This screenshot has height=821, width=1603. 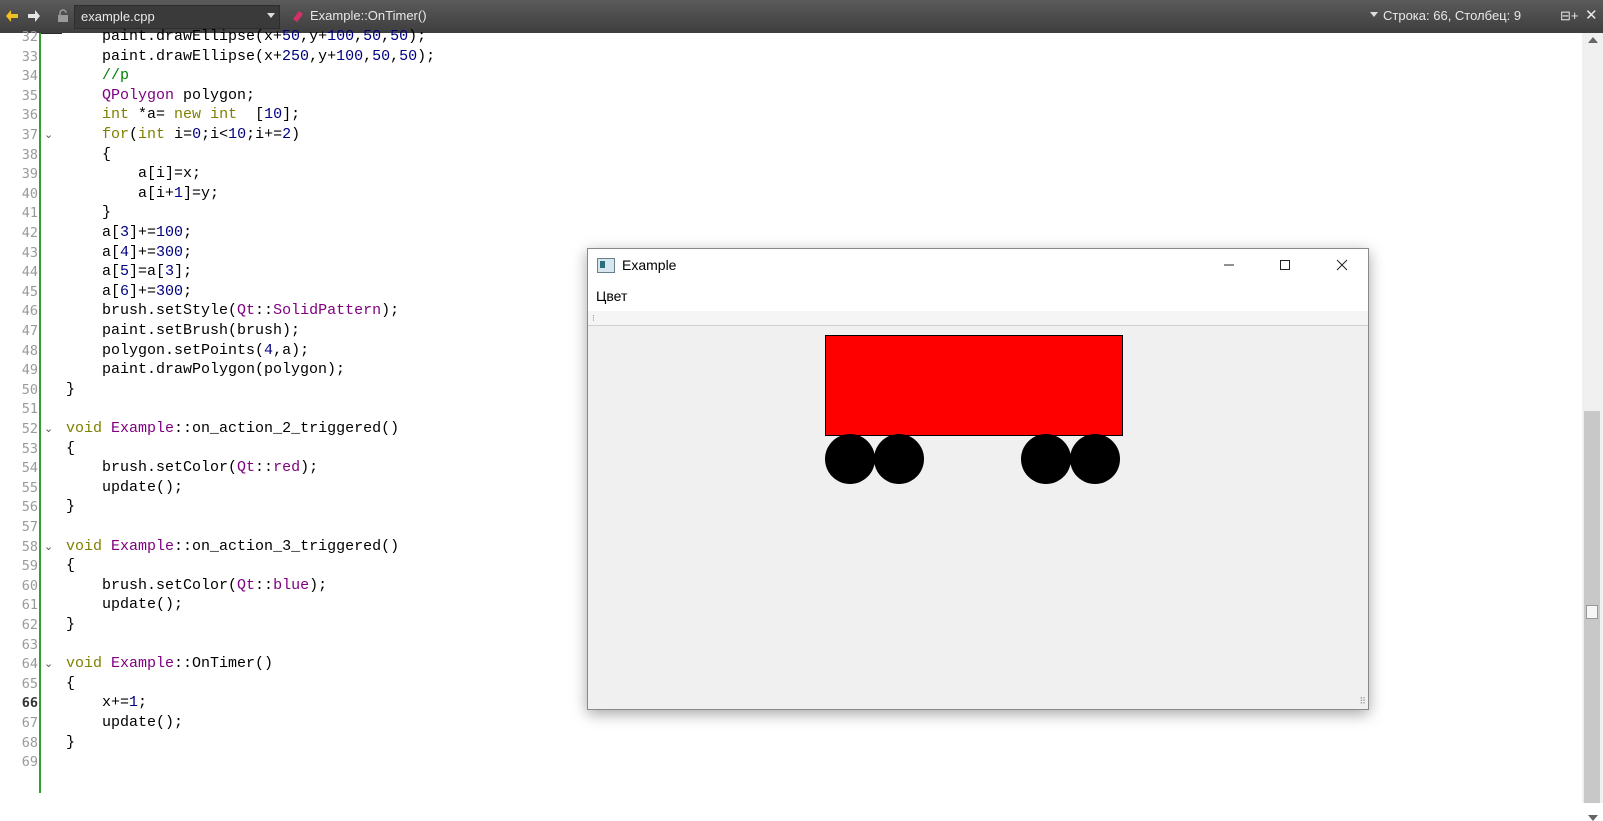 I want to click on menu-bar: Цвет, so click(x=978, y=296).